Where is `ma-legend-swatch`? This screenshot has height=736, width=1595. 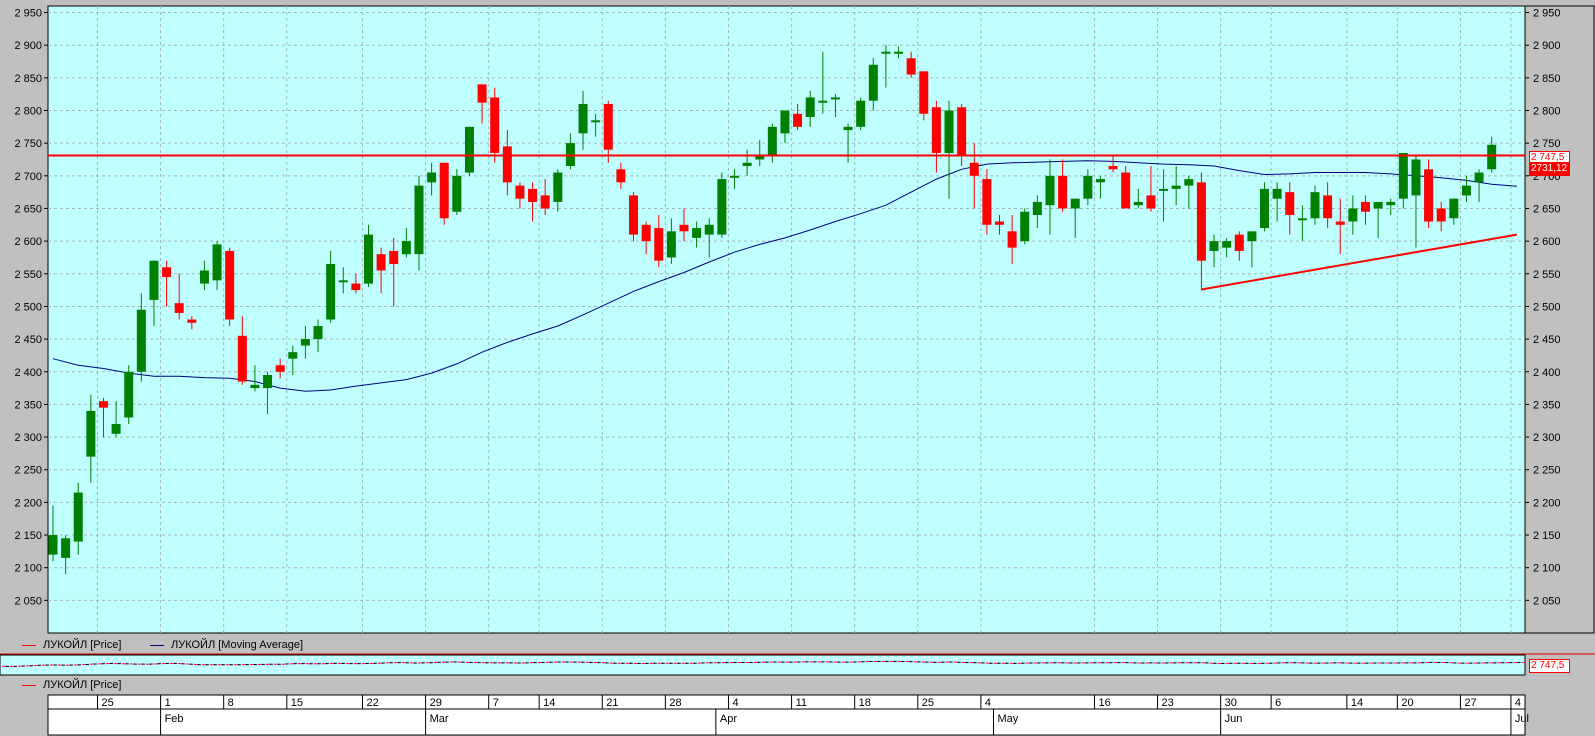 ma-legend-swatch is located at coordinates (157, 645).